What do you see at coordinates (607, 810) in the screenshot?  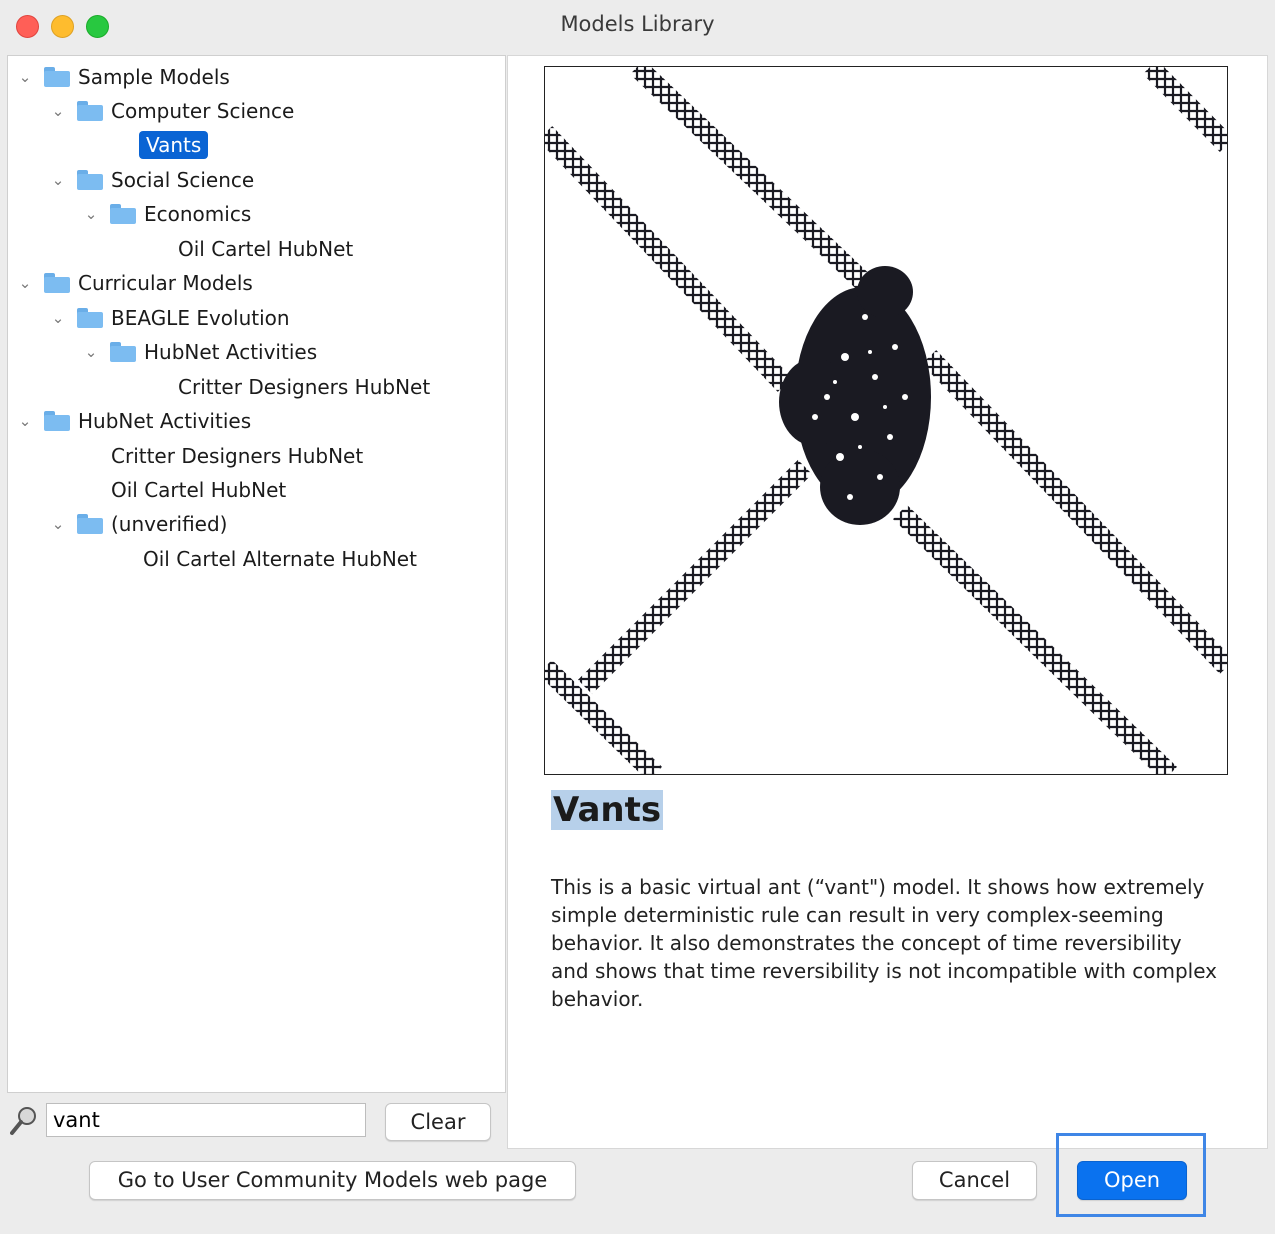 I see `model-title: Vants` at bounding box center [607, 810].